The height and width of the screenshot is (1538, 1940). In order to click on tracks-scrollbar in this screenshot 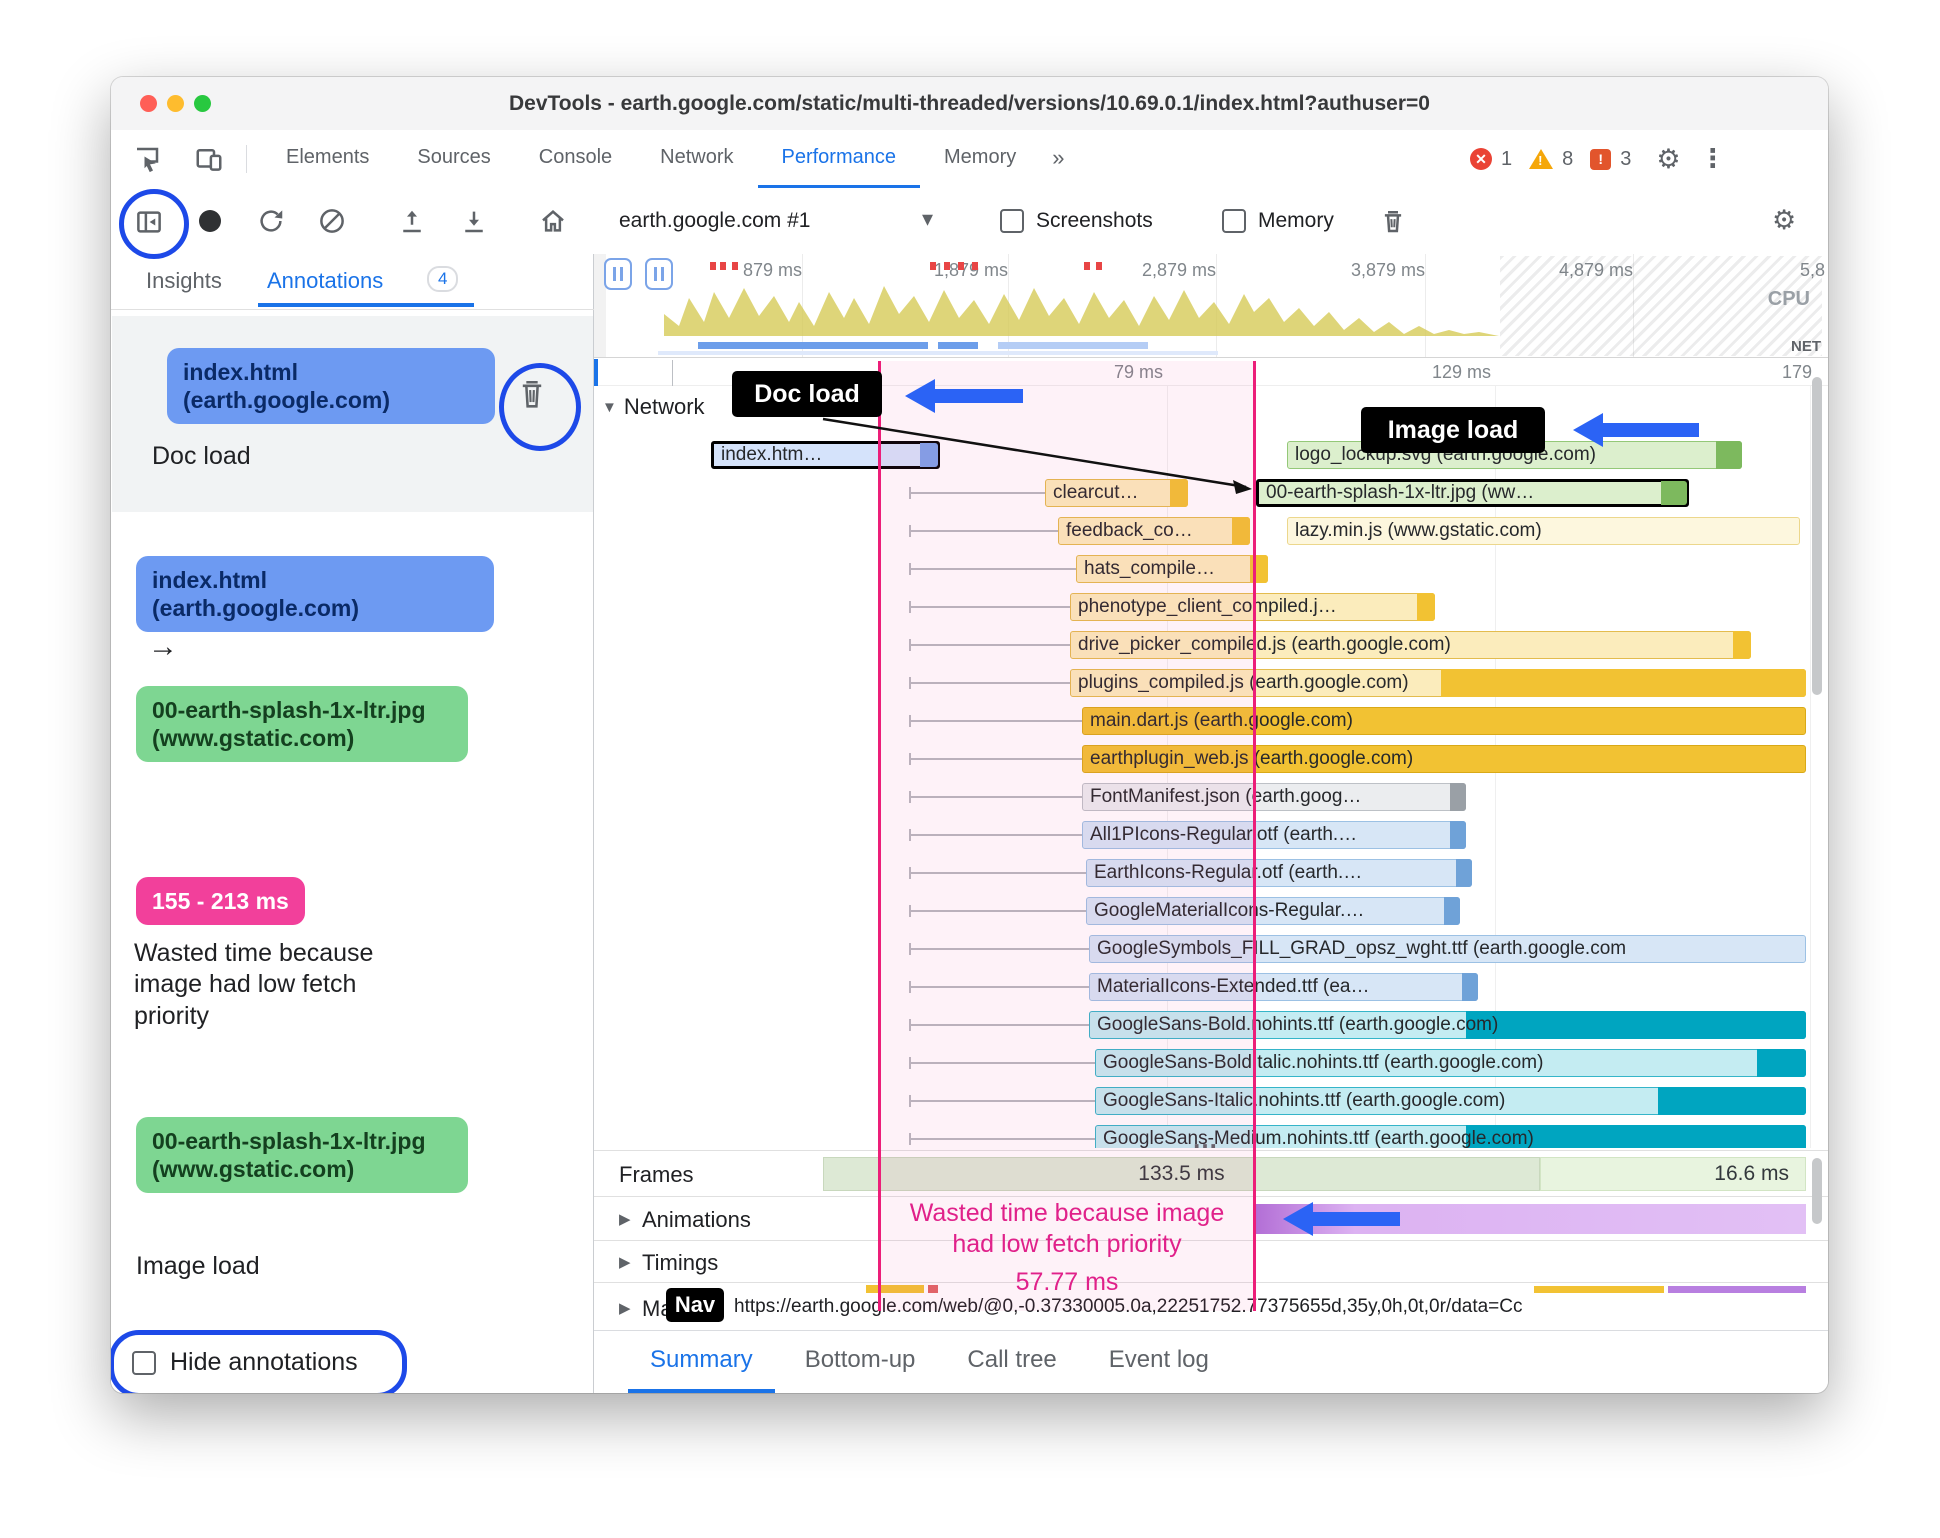, I will do `click(1817, 1191)`.